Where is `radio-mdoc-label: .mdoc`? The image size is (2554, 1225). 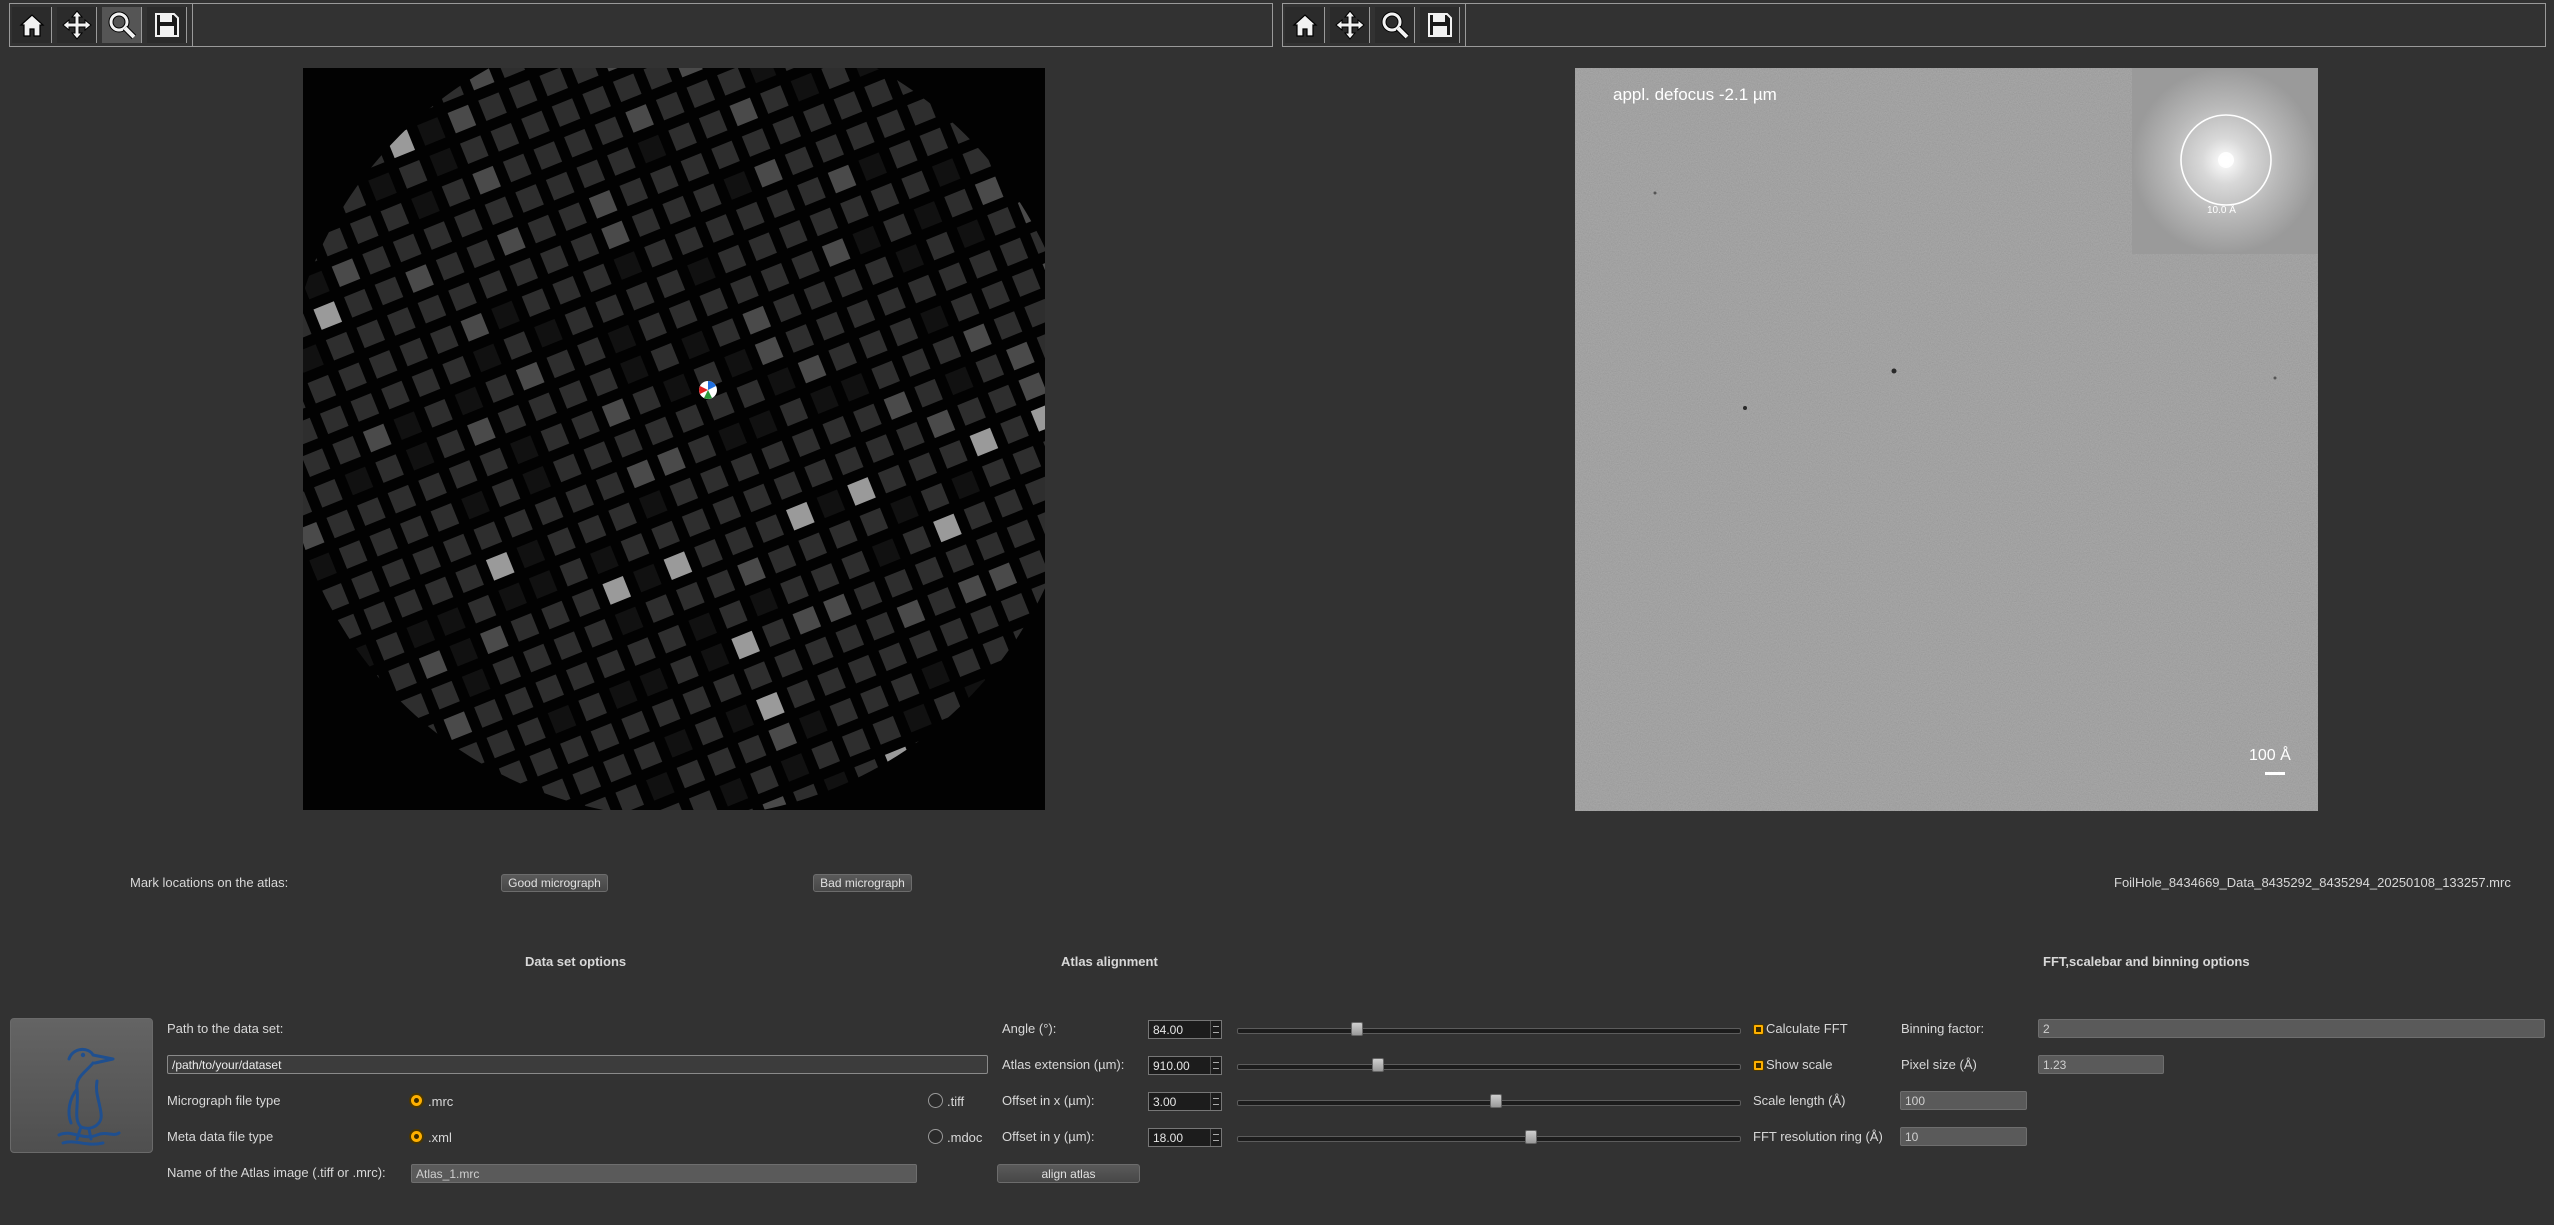 radio-mdoc-label: .mdoc is located at coordinates (965, 1137).